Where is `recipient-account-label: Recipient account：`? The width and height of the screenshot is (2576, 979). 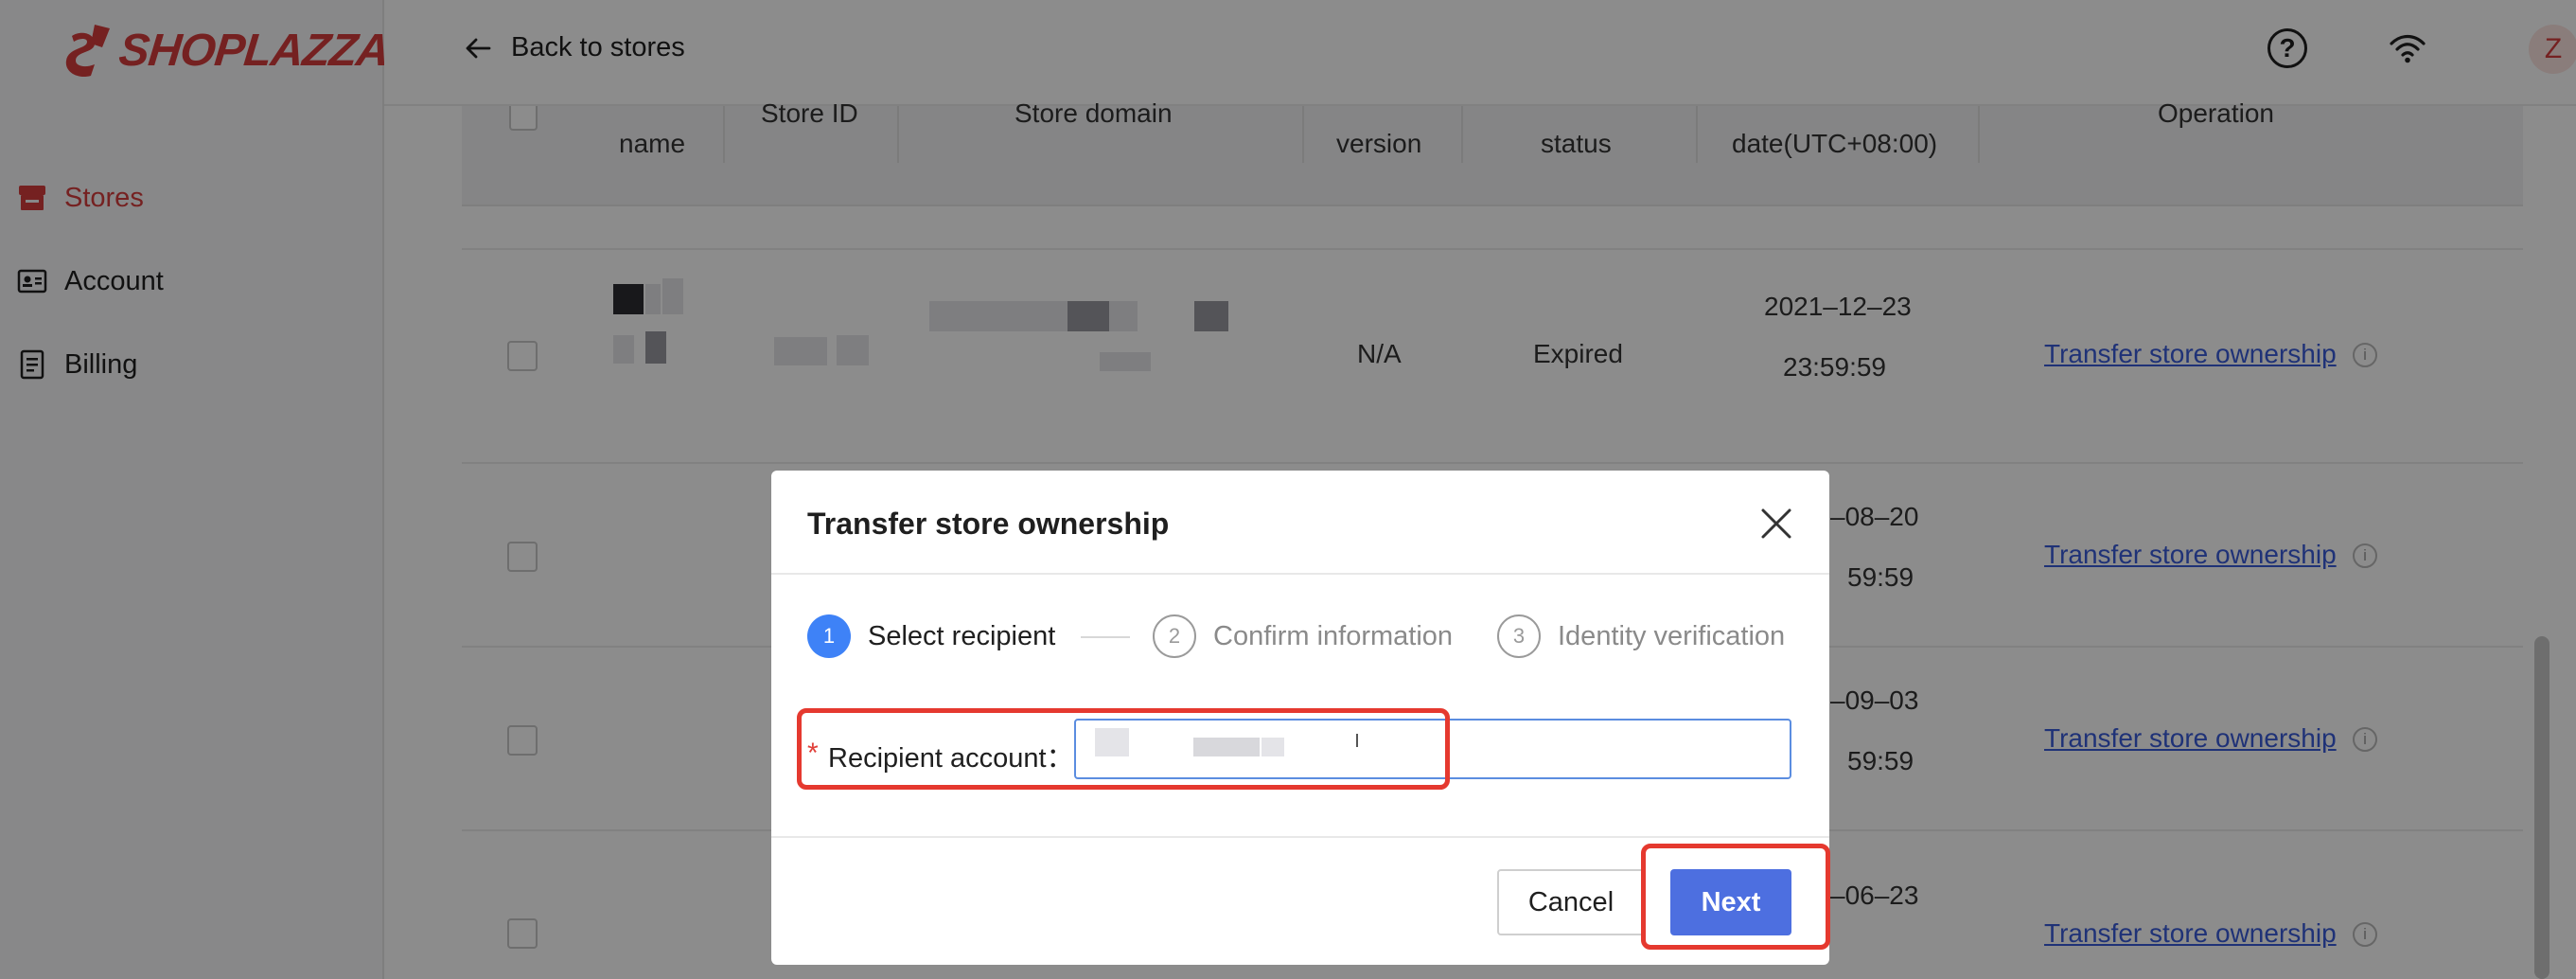
recipient-account-label: Recipient account： is located at coordinates (951, 758).